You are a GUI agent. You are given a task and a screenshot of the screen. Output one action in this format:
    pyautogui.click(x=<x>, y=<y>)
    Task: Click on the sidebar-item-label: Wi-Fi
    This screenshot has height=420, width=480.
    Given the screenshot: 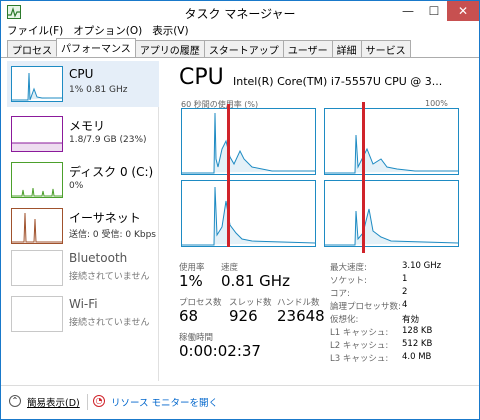 What is the action you would take?
    pyautogui.click(x=83, y=304)
    